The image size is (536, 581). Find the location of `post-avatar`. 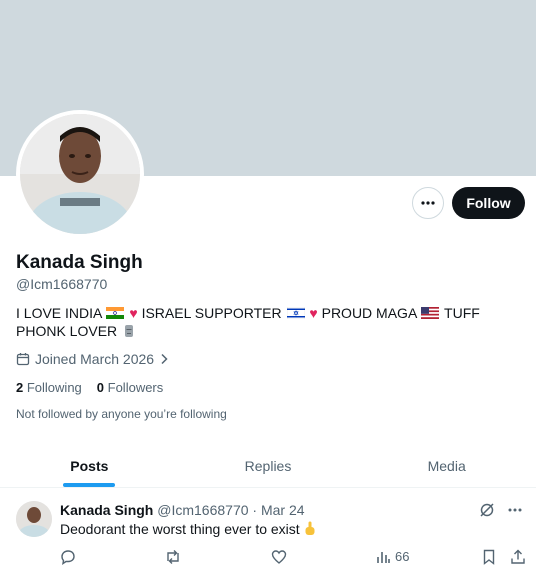

post-avatar is located at coordinates (34, 519).